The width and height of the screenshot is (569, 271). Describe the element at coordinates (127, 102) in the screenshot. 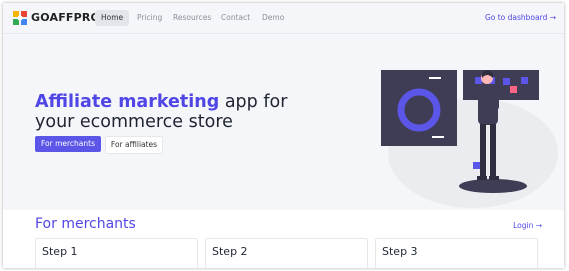

I see `headline-highlight: Affiliate marketing` at that location.